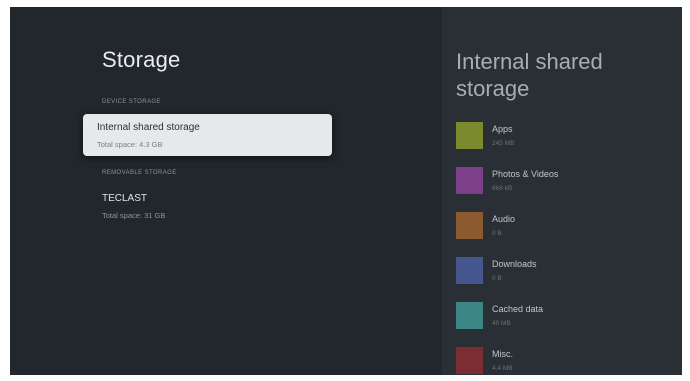 This screenshot has height=381, width=690. What do you see at coordinates (125, 198) in the screenshot?
I see `teclast-name: TECLAST` at bounding box center [125, 198].